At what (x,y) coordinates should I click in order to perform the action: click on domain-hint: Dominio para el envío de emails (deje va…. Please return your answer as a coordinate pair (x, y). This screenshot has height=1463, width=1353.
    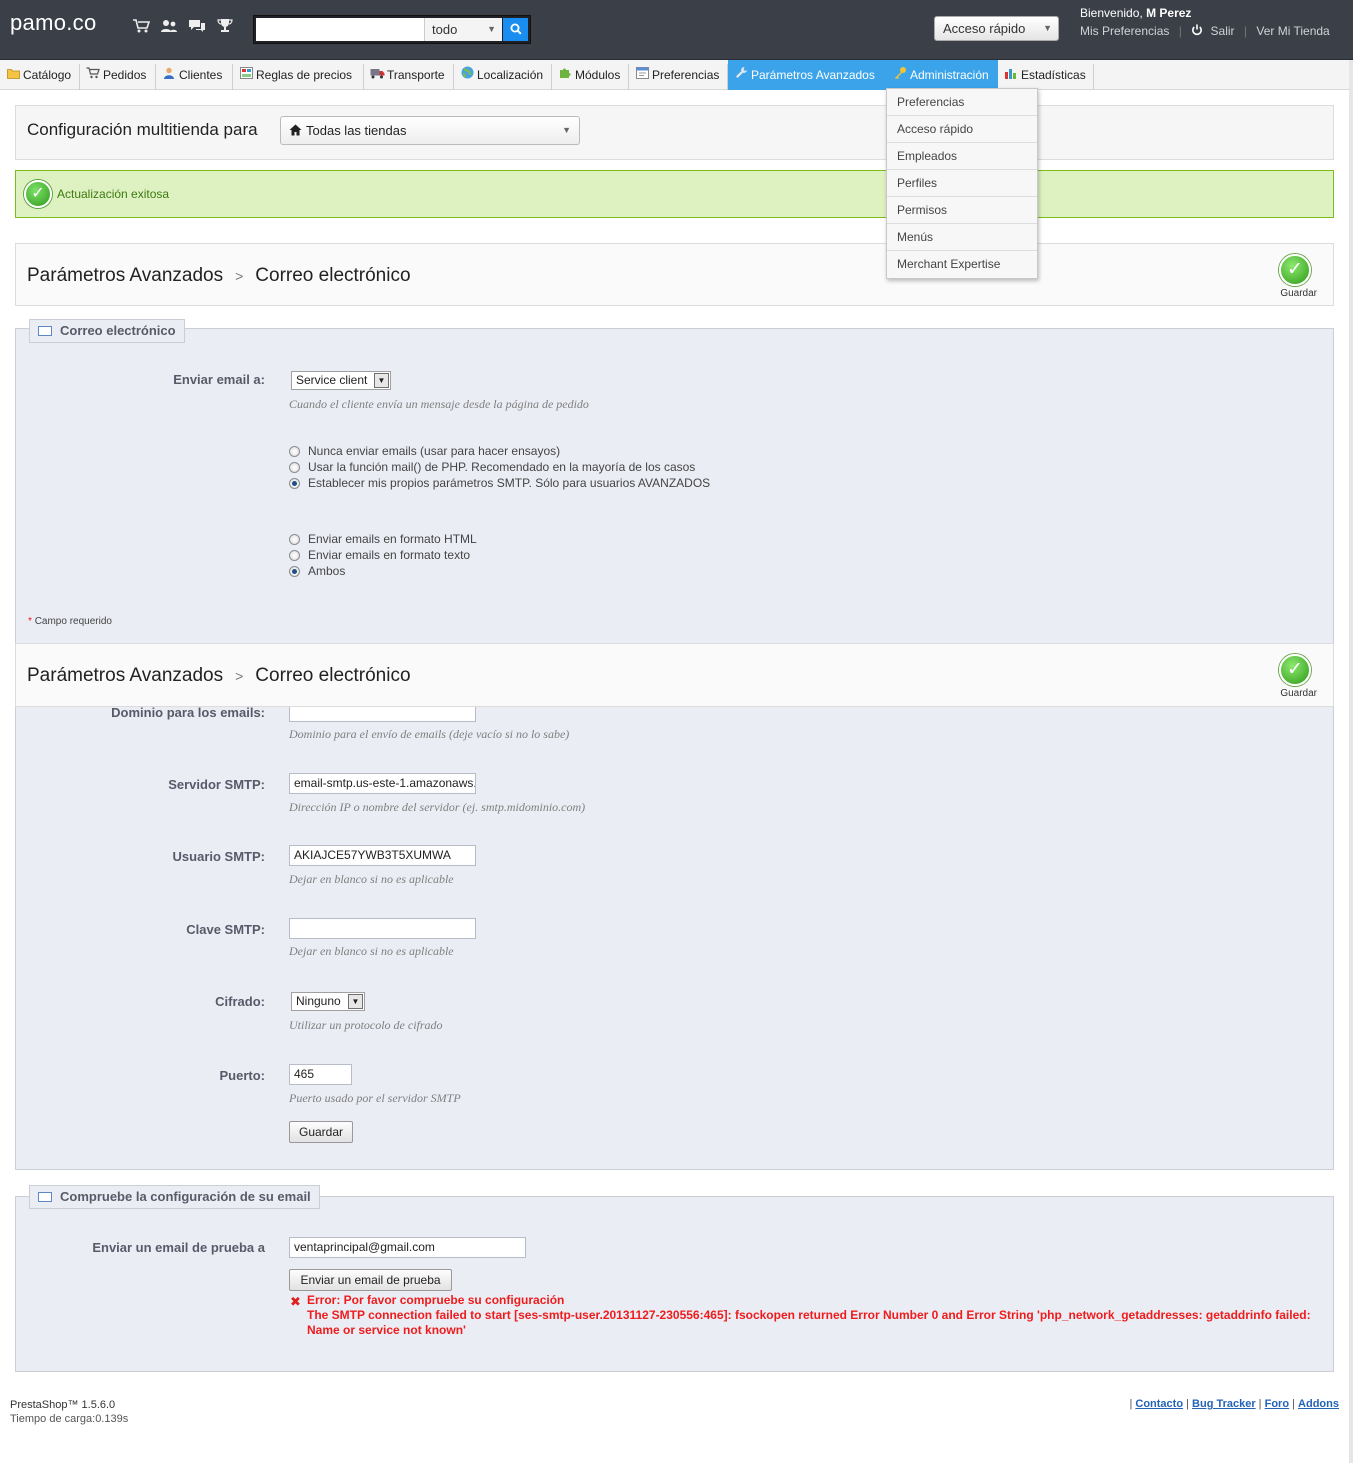
    Looking at the image, I should click on (429, 734).